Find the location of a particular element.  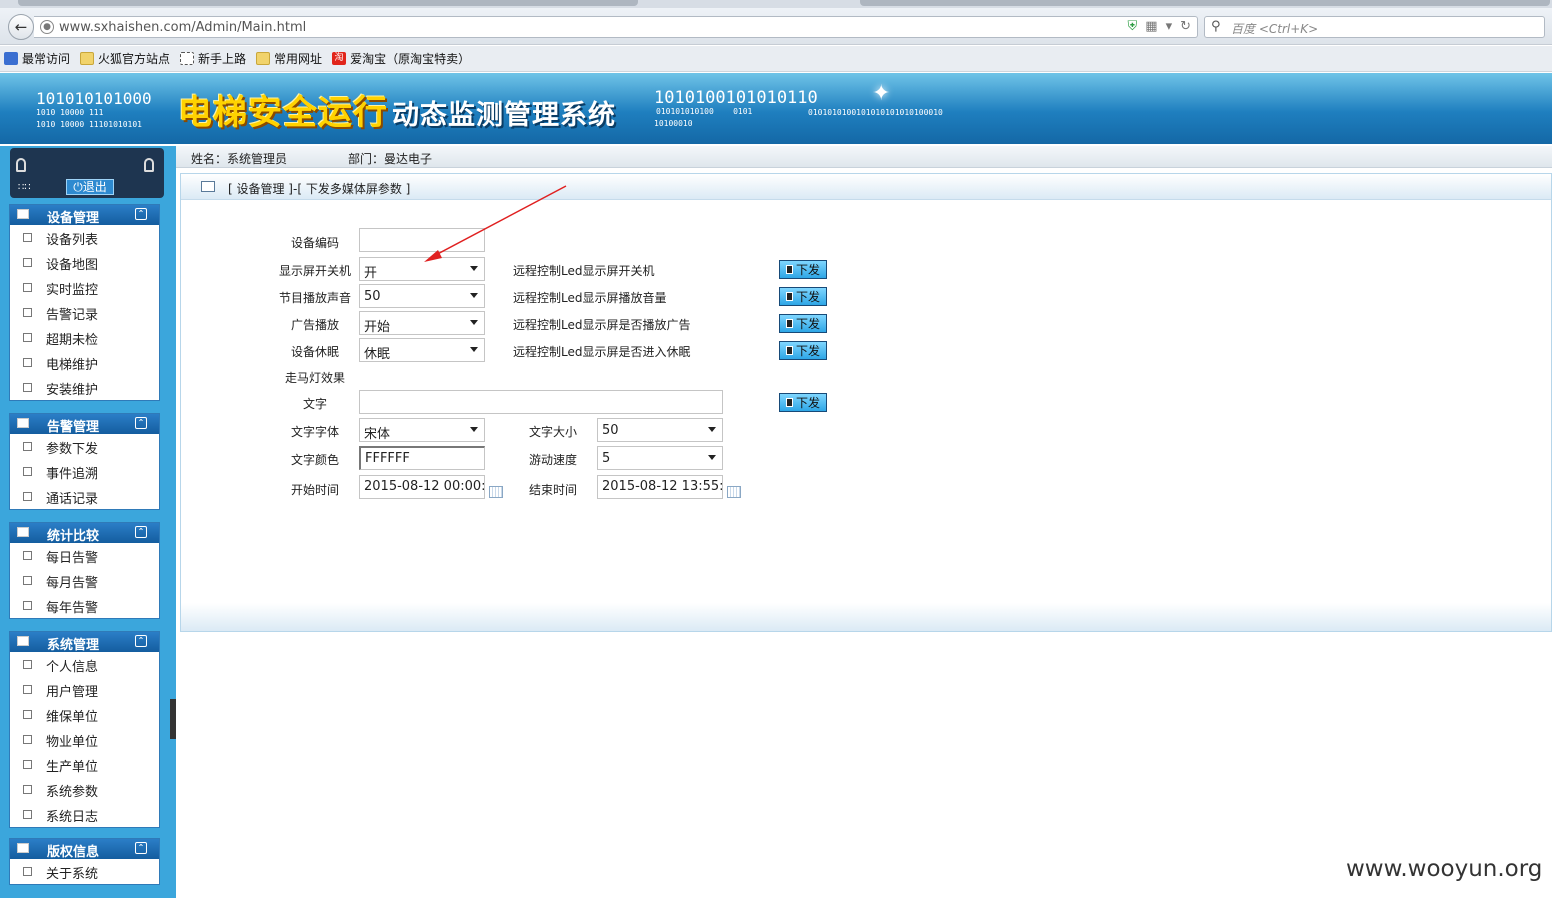

bookmark-item: 火狐官方站点 is located at coordinates (125, 58).